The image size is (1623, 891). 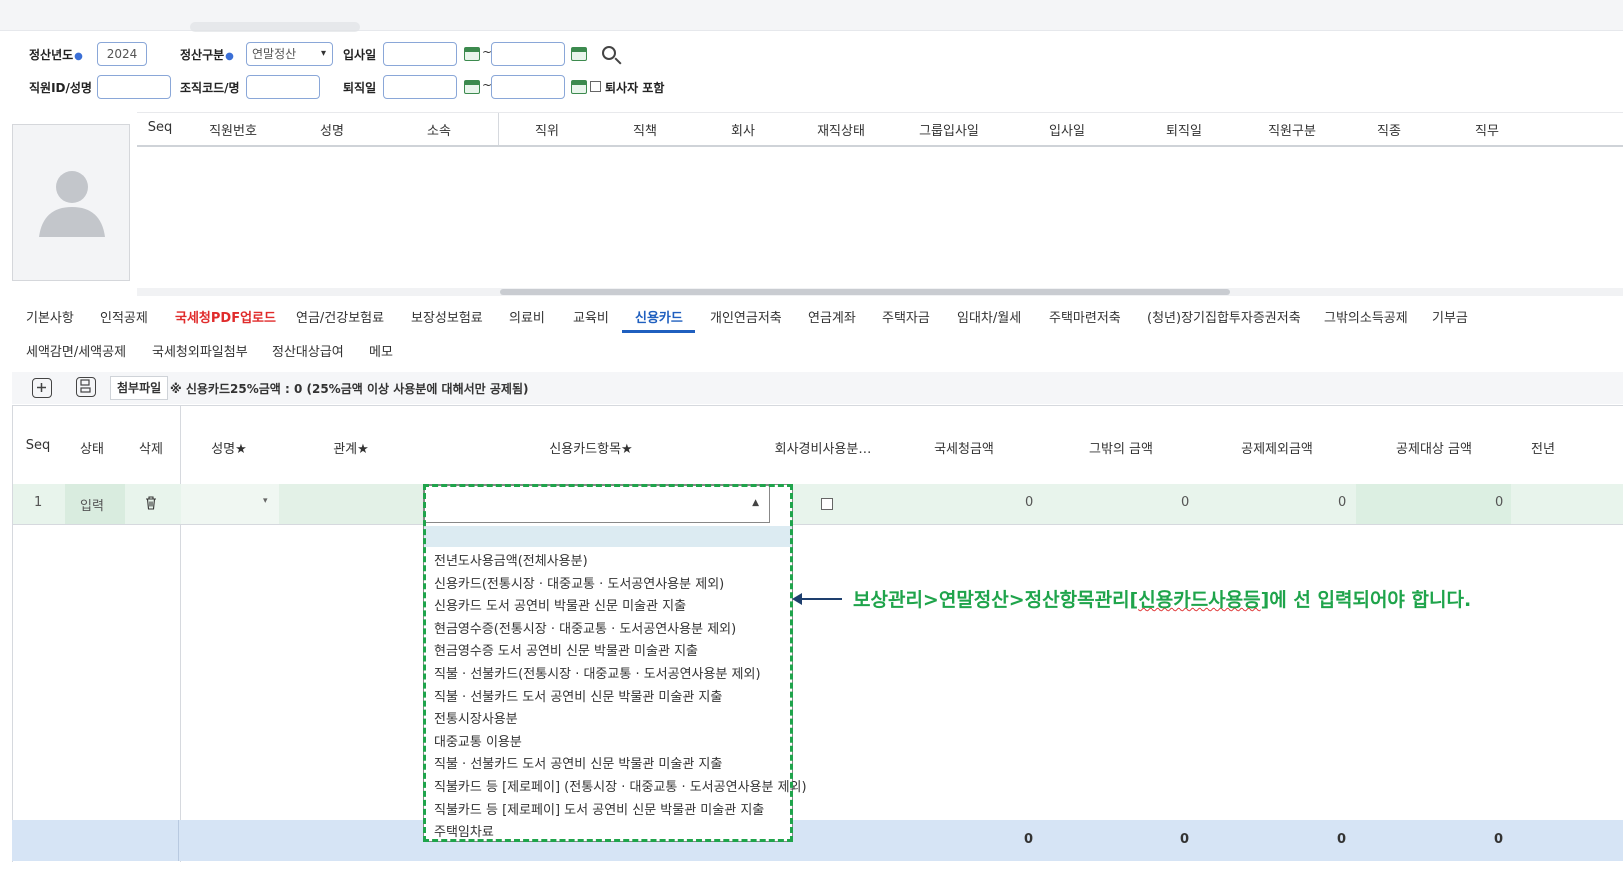 What do you see at coordinates (949, 129) in the screenshot?
I see `column-header: 그룹입사일` at bounding box center [949, 129].